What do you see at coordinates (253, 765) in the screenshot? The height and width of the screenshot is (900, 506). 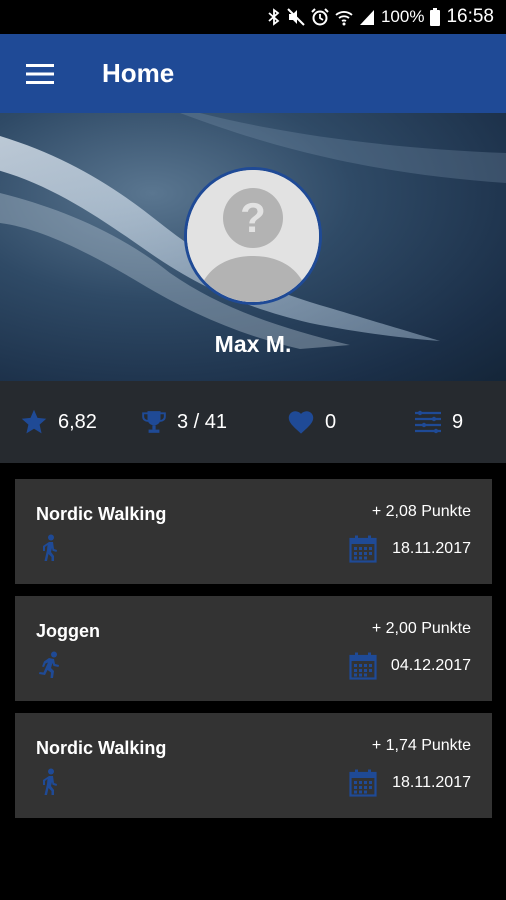 I see `activity-card: Nordic Walking + 1,74 Punkte 18.11.2017` at bounding box center [253, 765].